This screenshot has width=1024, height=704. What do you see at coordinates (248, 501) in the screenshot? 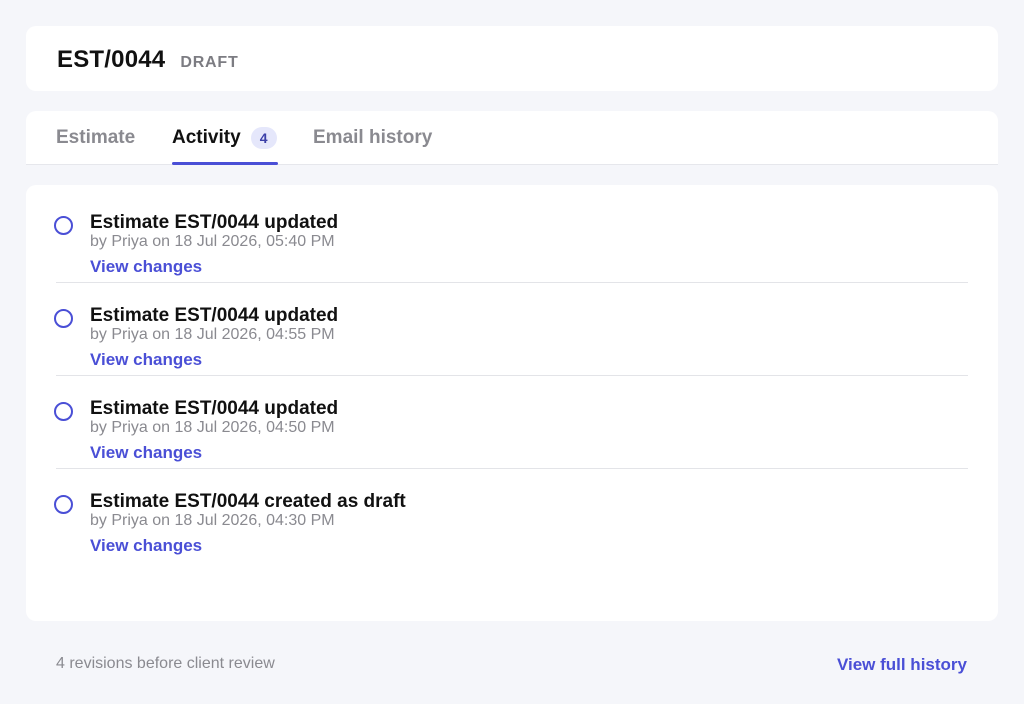
I see `activity-title: Estimate EST/0044 created as draft` at bounding box center [248, 501].